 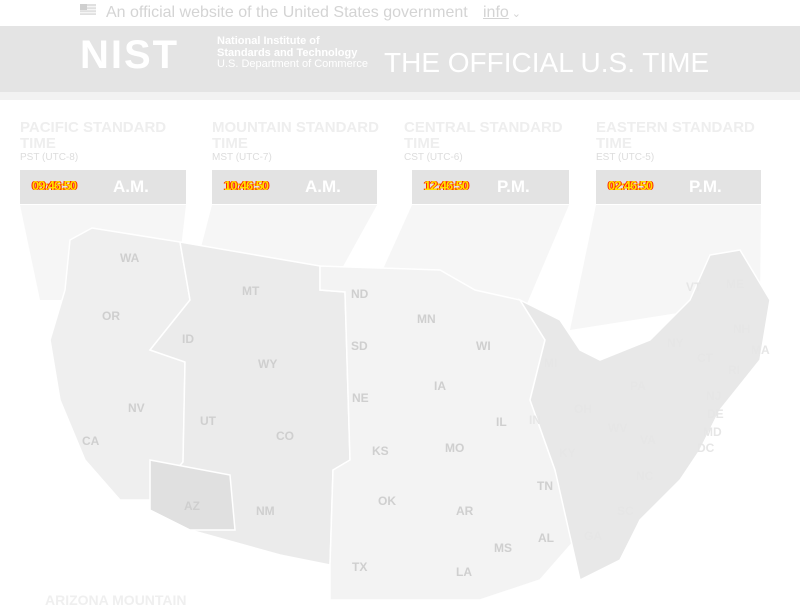 I want to click on state-label-wi: WI, so click(x=483, y=346).